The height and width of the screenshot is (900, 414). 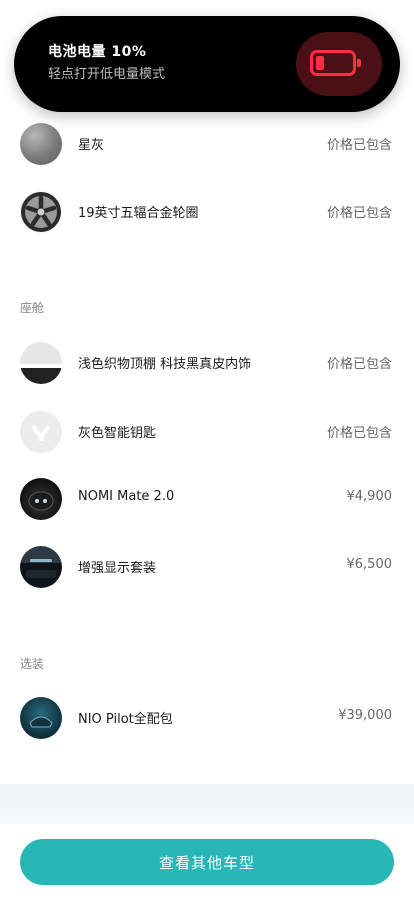 I want to click on list-item-smart-key: 灰色智能钥匙 价格已包含, so click(x=207, y=431).